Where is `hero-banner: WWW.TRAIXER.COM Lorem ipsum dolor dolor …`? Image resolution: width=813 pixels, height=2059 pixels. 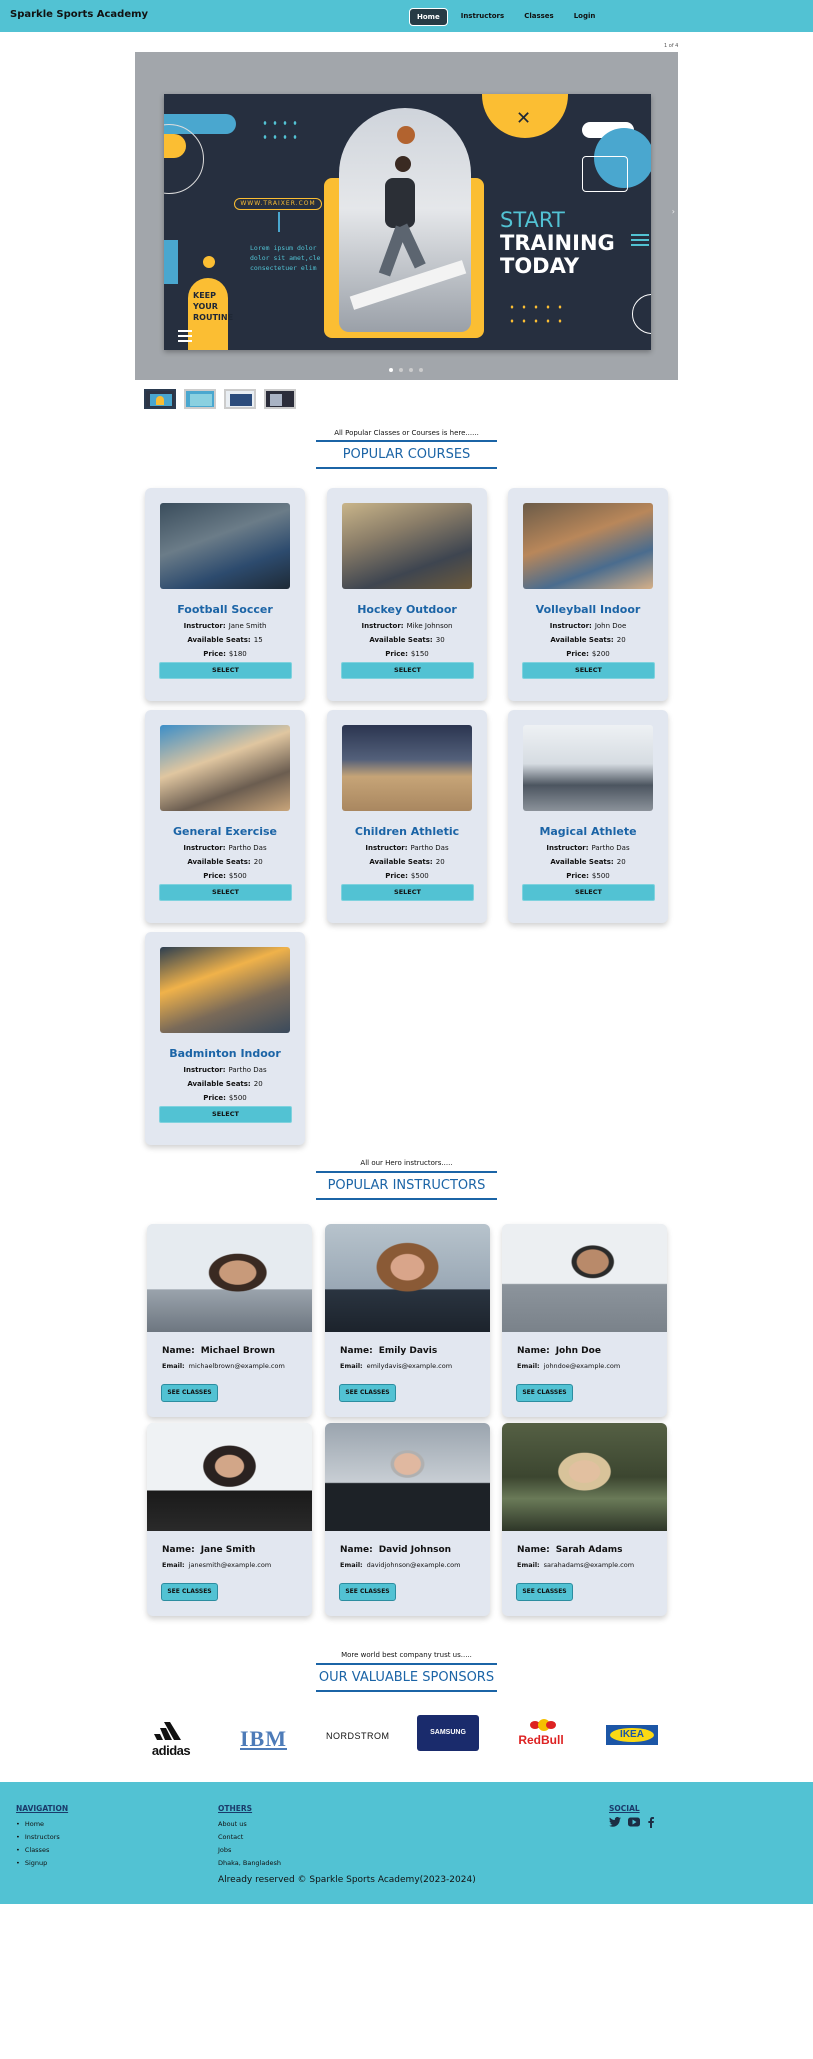 hero-banner: WWW.TRAIXER.COM Lorem ipsum dolor dolor … is located at coordinates (407, 222).